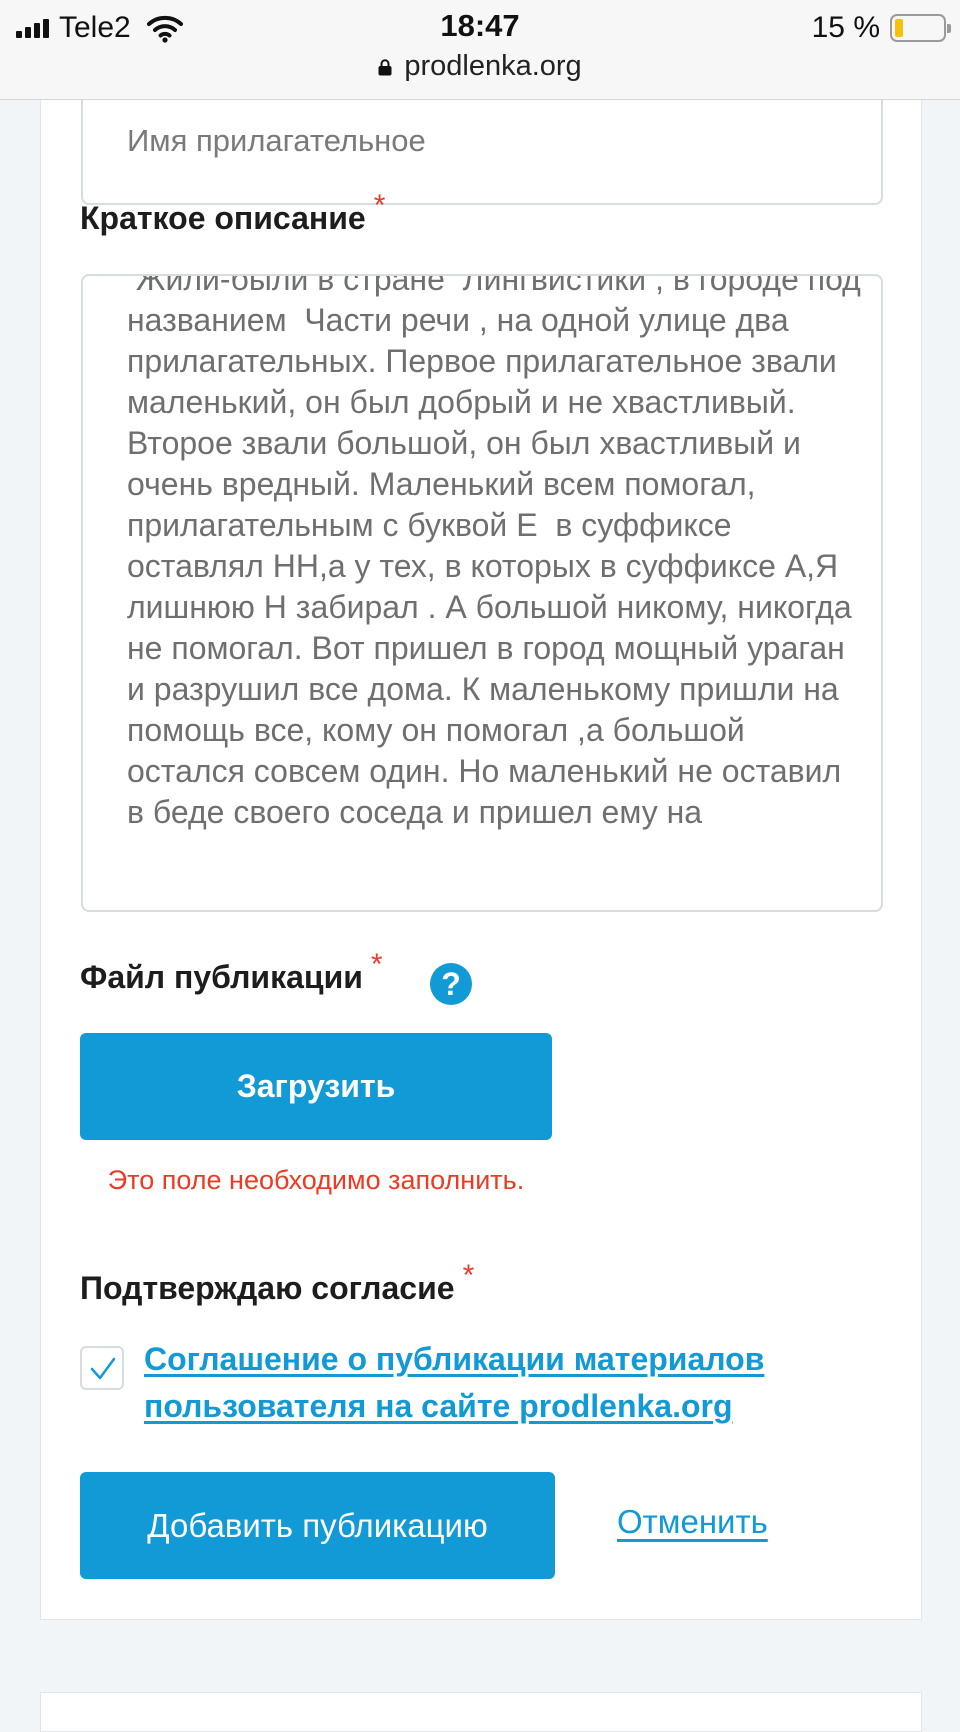  What do you see at coordinates (231, 971) in the screenshot?
I see `file-label: Файл публикации *` at bounding box center [231, 971].